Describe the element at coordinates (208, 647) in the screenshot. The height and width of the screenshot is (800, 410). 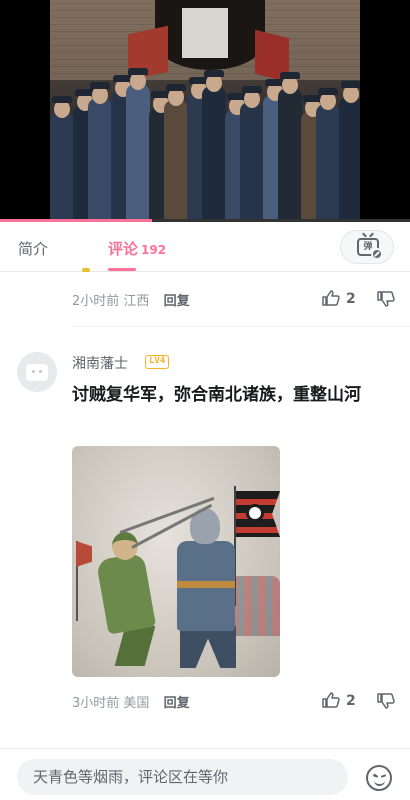
I see `illus-knight-legs` at that location.